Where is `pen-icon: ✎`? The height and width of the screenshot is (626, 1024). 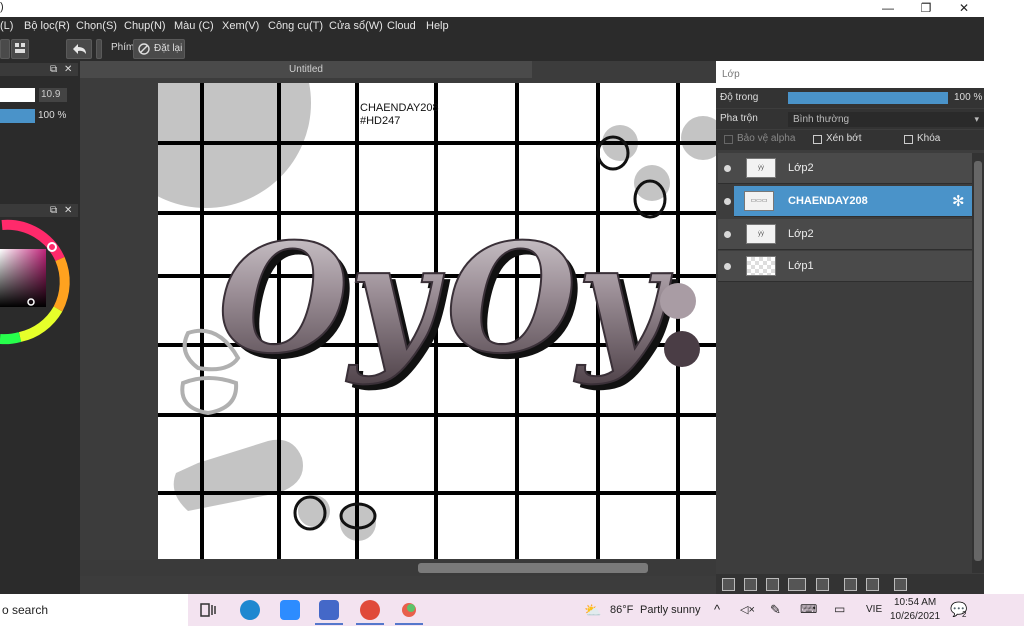
pen-icon: ✎ is located at coordinates (775, 610).